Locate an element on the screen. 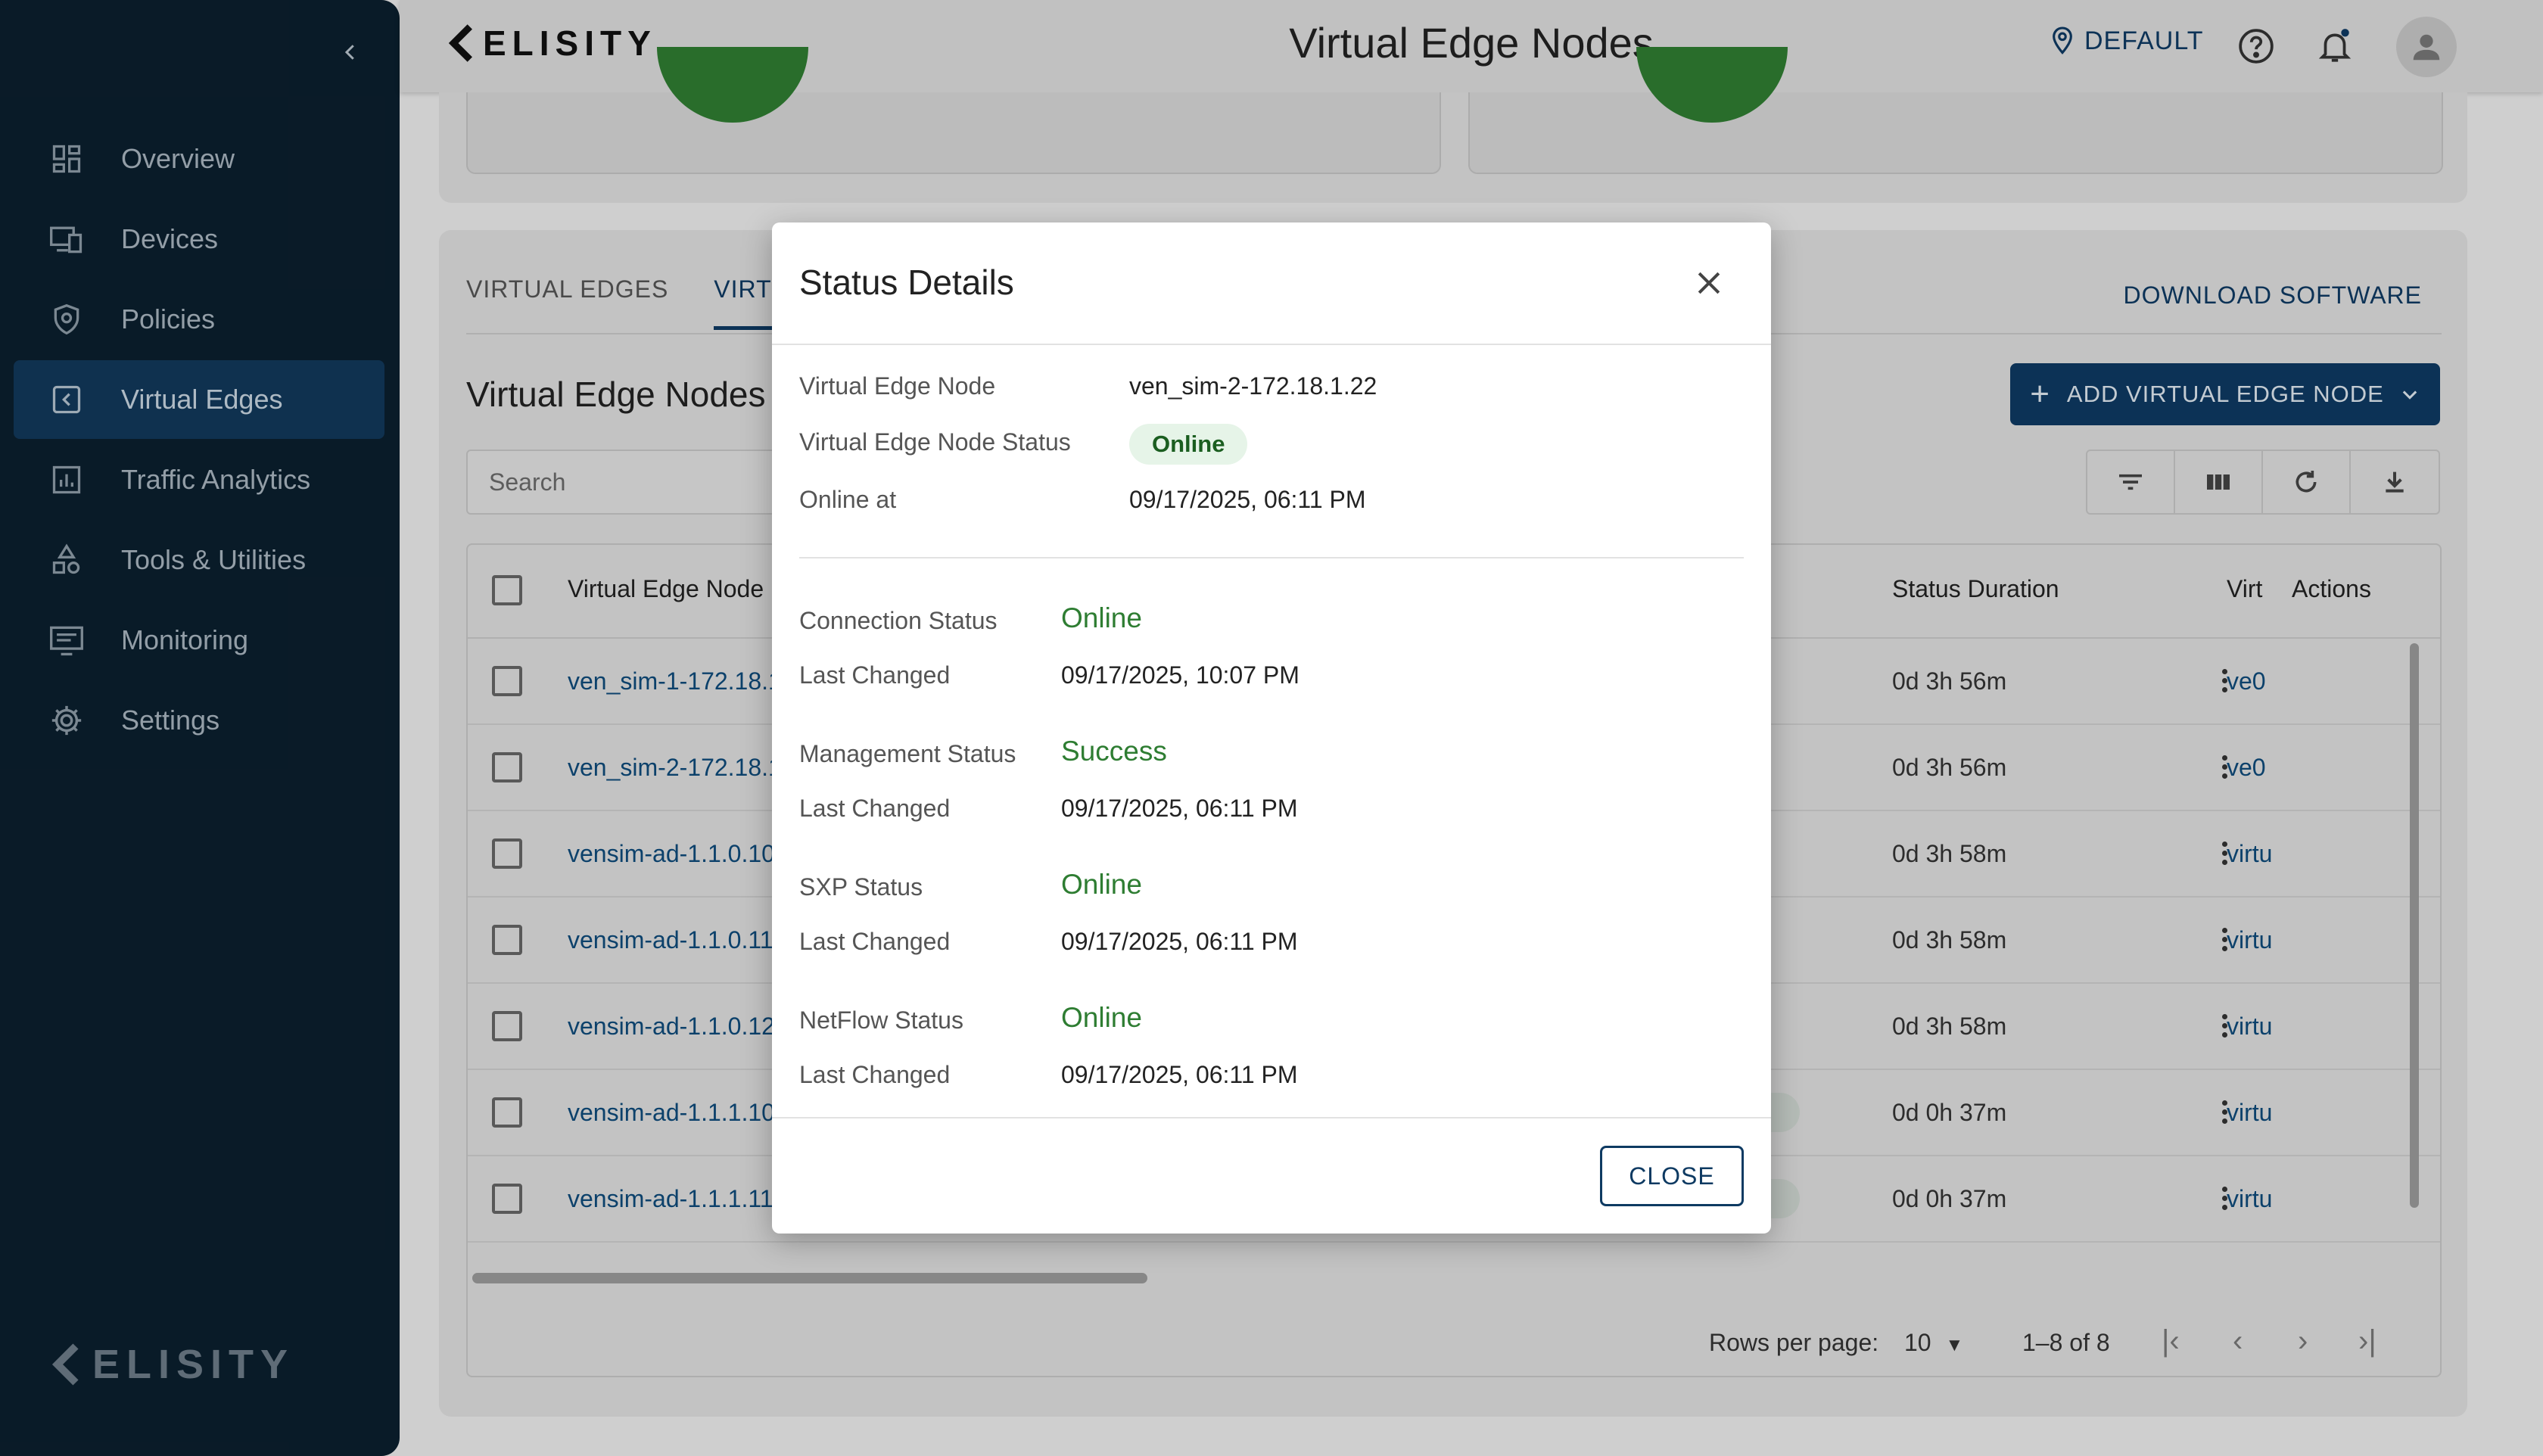 Image resolution: width=2543 pixels, height=1456 pixels. dialog-divider is located at coordinates (1271, 344).